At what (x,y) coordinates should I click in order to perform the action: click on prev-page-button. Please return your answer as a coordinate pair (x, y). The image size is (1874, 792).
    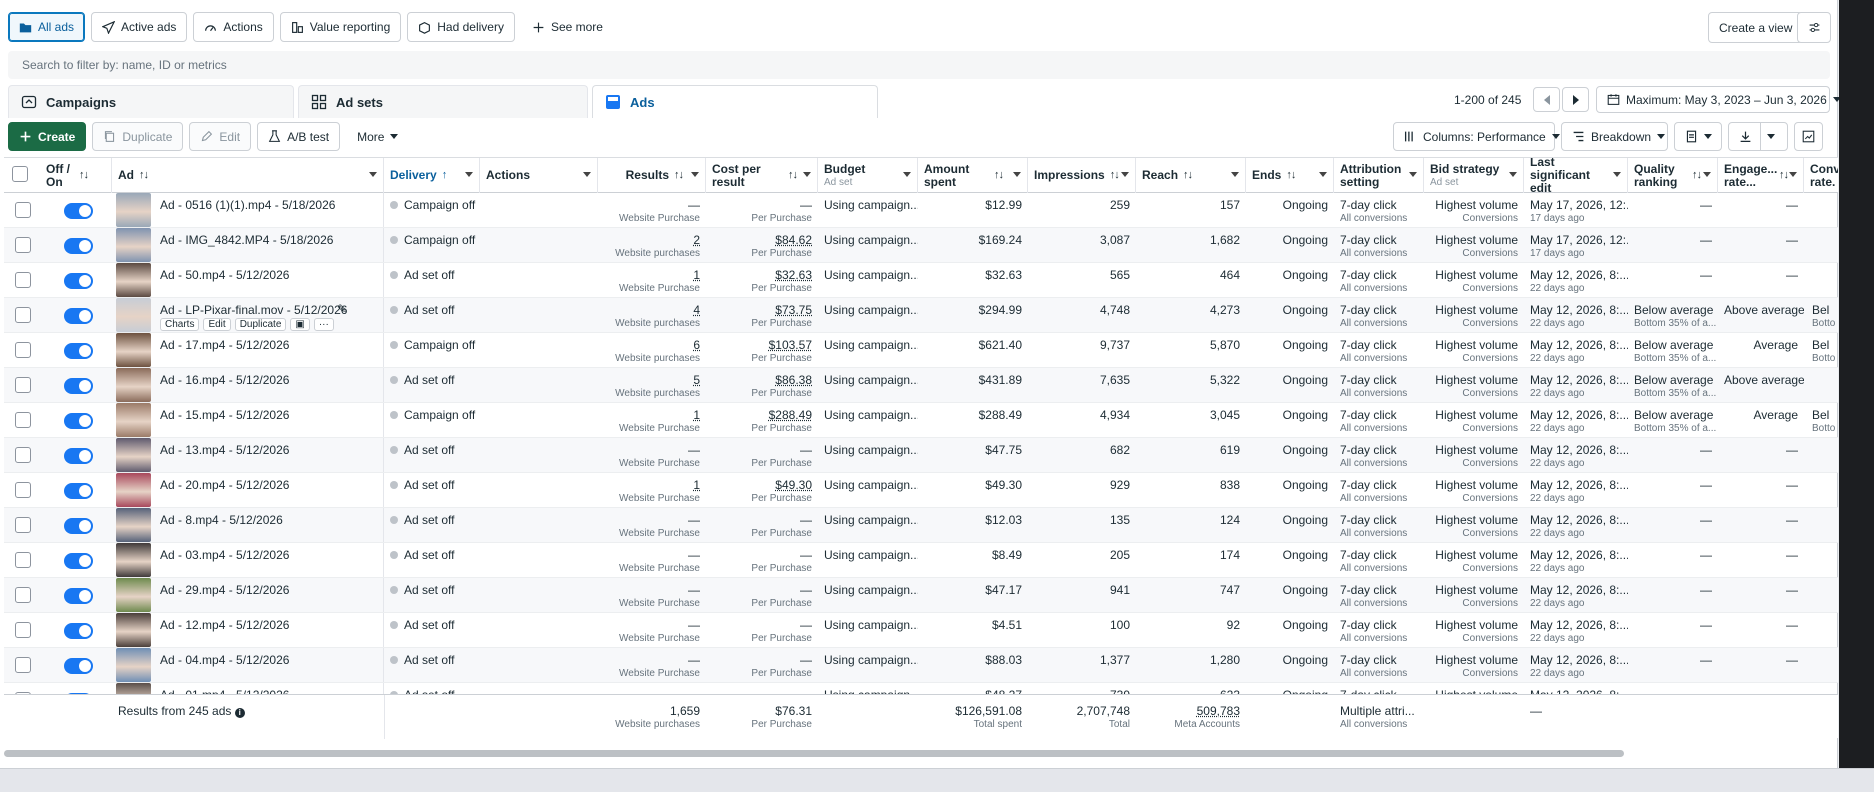
    Looking at the image, I should click on (1546, 99).